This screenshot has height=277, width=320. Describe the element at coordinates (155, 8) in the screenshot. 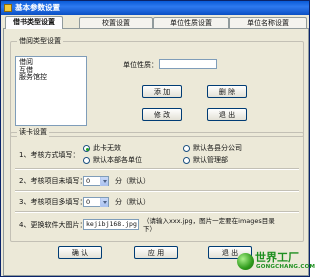

I see `title-bar: 基本参数设置` at that location.